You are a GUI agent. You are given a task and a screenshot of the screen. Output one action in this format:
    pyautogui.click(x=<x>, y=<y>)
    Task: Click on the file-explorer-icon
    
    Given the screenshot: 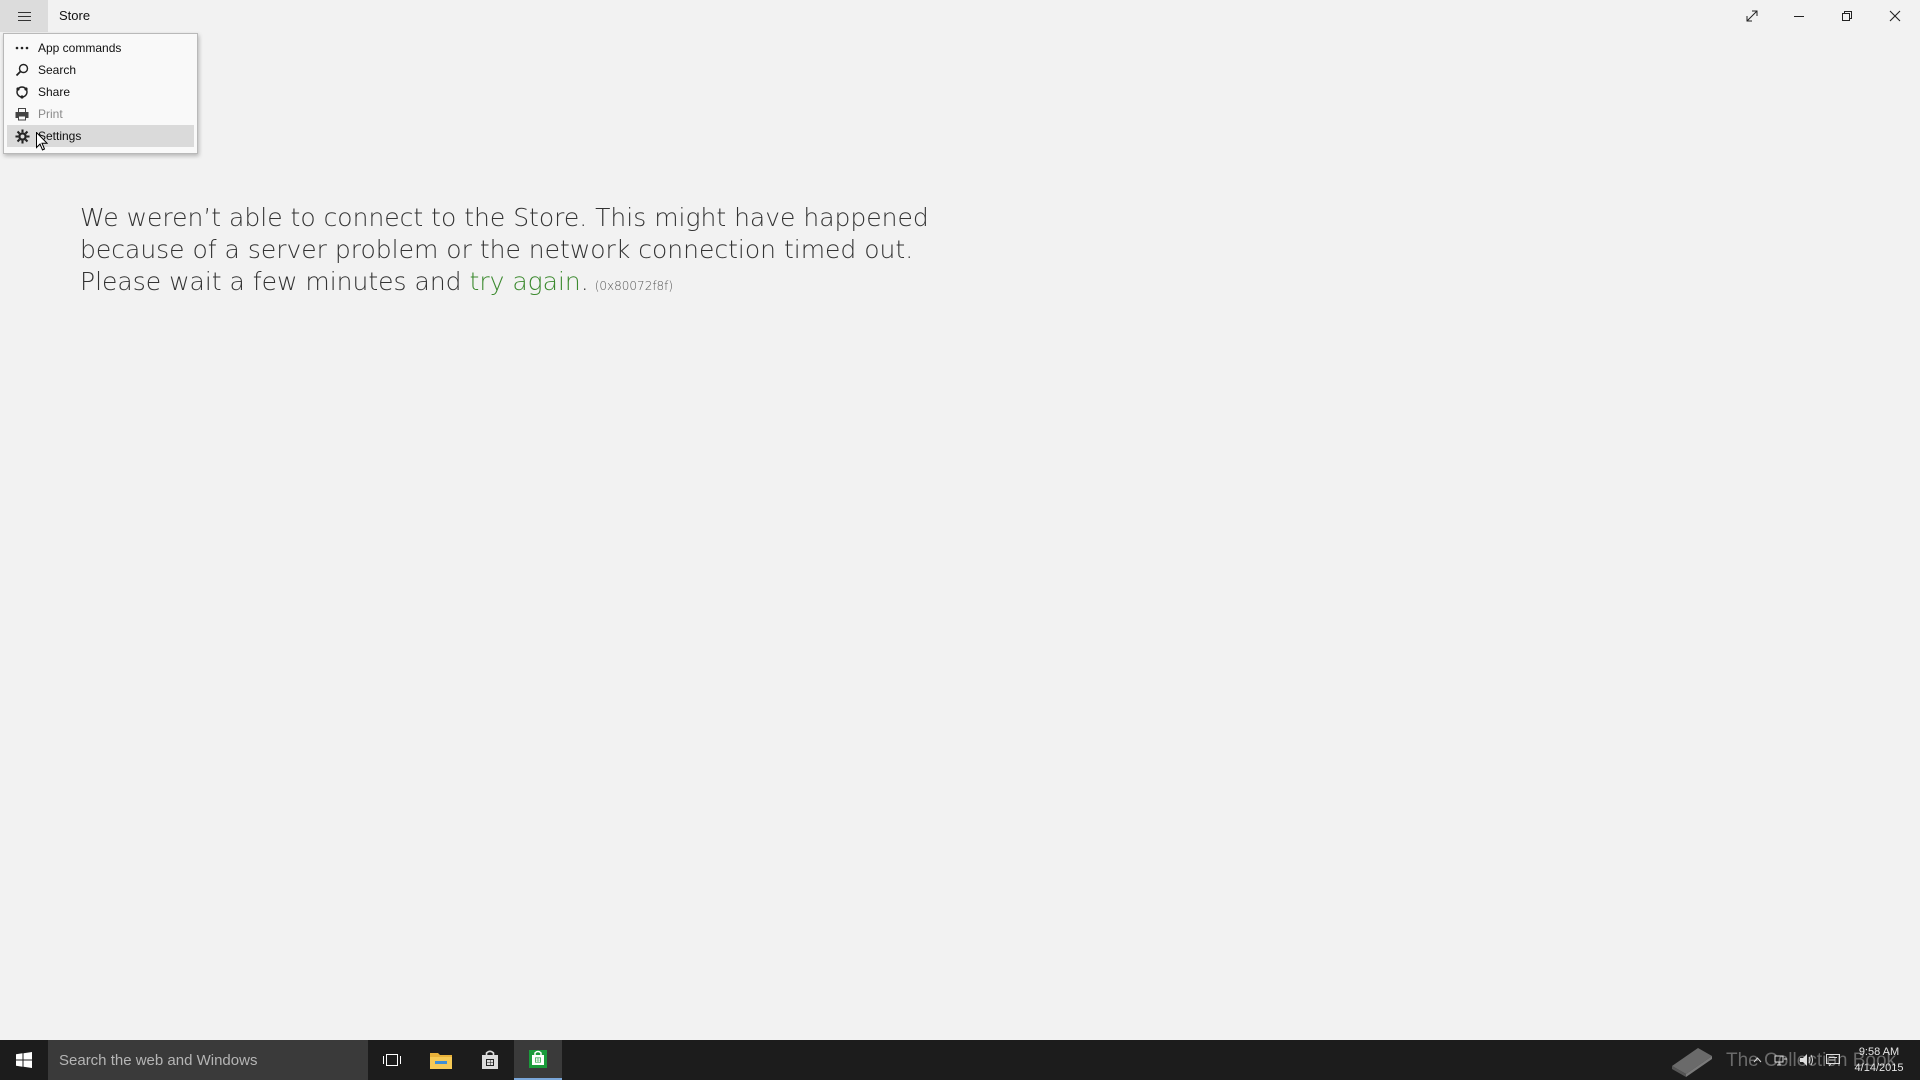 What is the action you would take?
    pyautogui.click(x=441, y=1061)
    